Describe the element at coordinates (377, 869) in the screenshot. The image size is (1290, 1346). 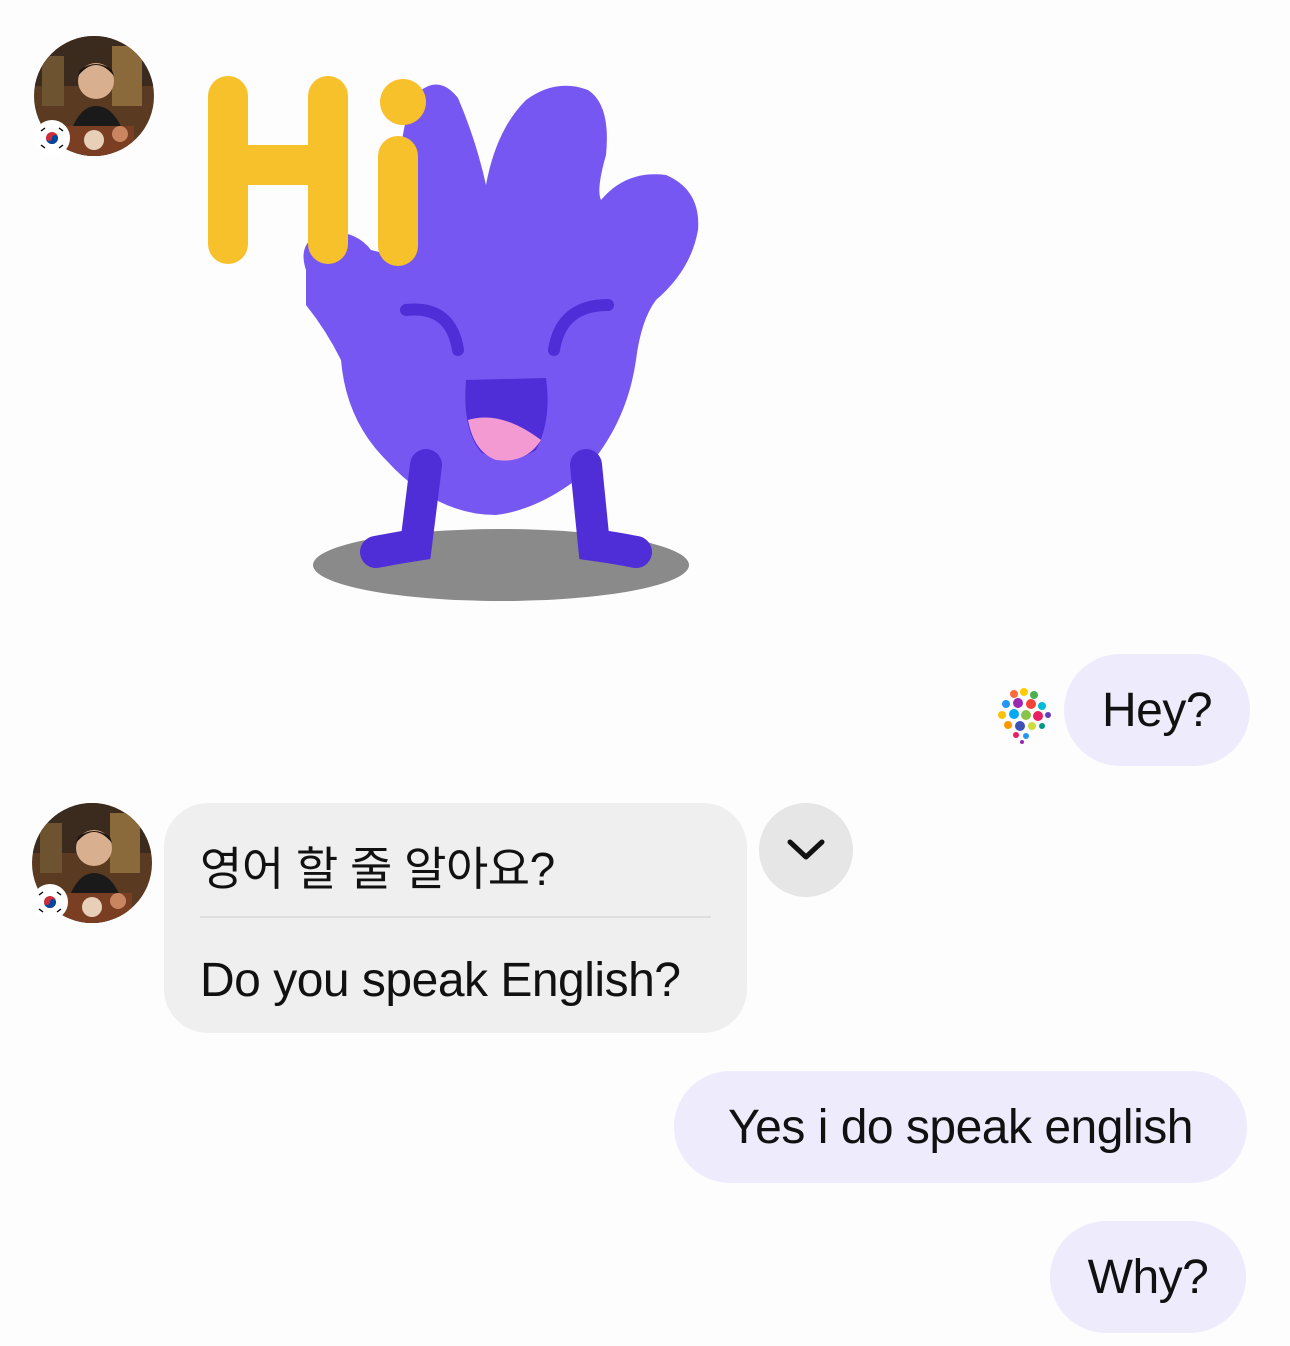
I see `message-original-text: 영어 할 줄 알아요?` at that location.